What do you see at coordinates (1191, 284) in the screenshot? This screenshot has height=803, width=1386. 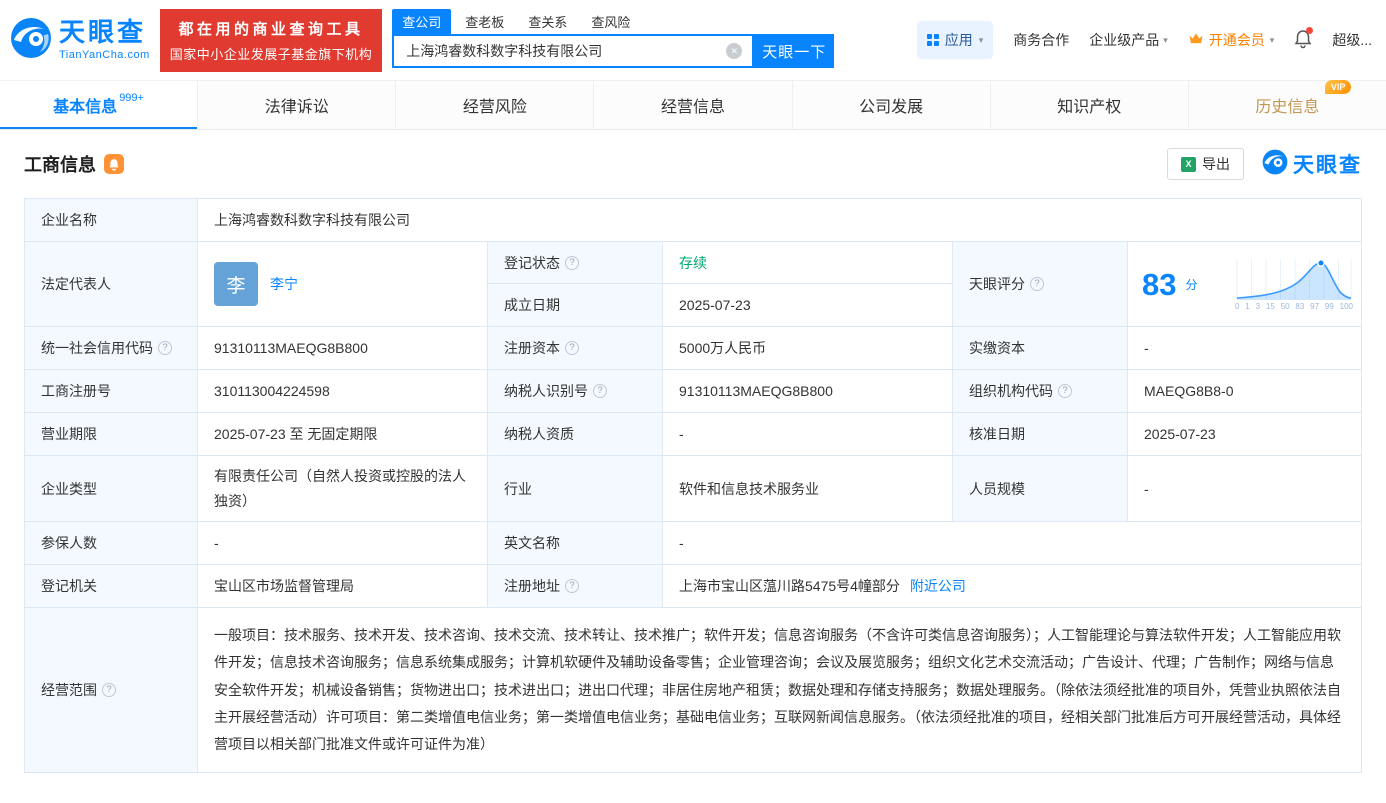 I see `score-unit: 分` at bounding box center [1191, 284].